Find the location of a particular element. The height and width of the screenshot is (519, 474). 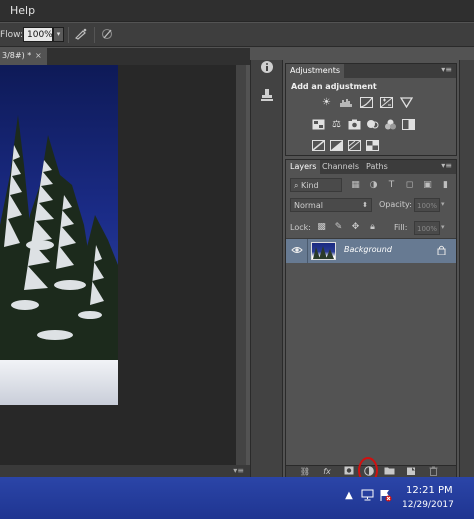

layer-thumbnail is located at coordinates (323, 251).